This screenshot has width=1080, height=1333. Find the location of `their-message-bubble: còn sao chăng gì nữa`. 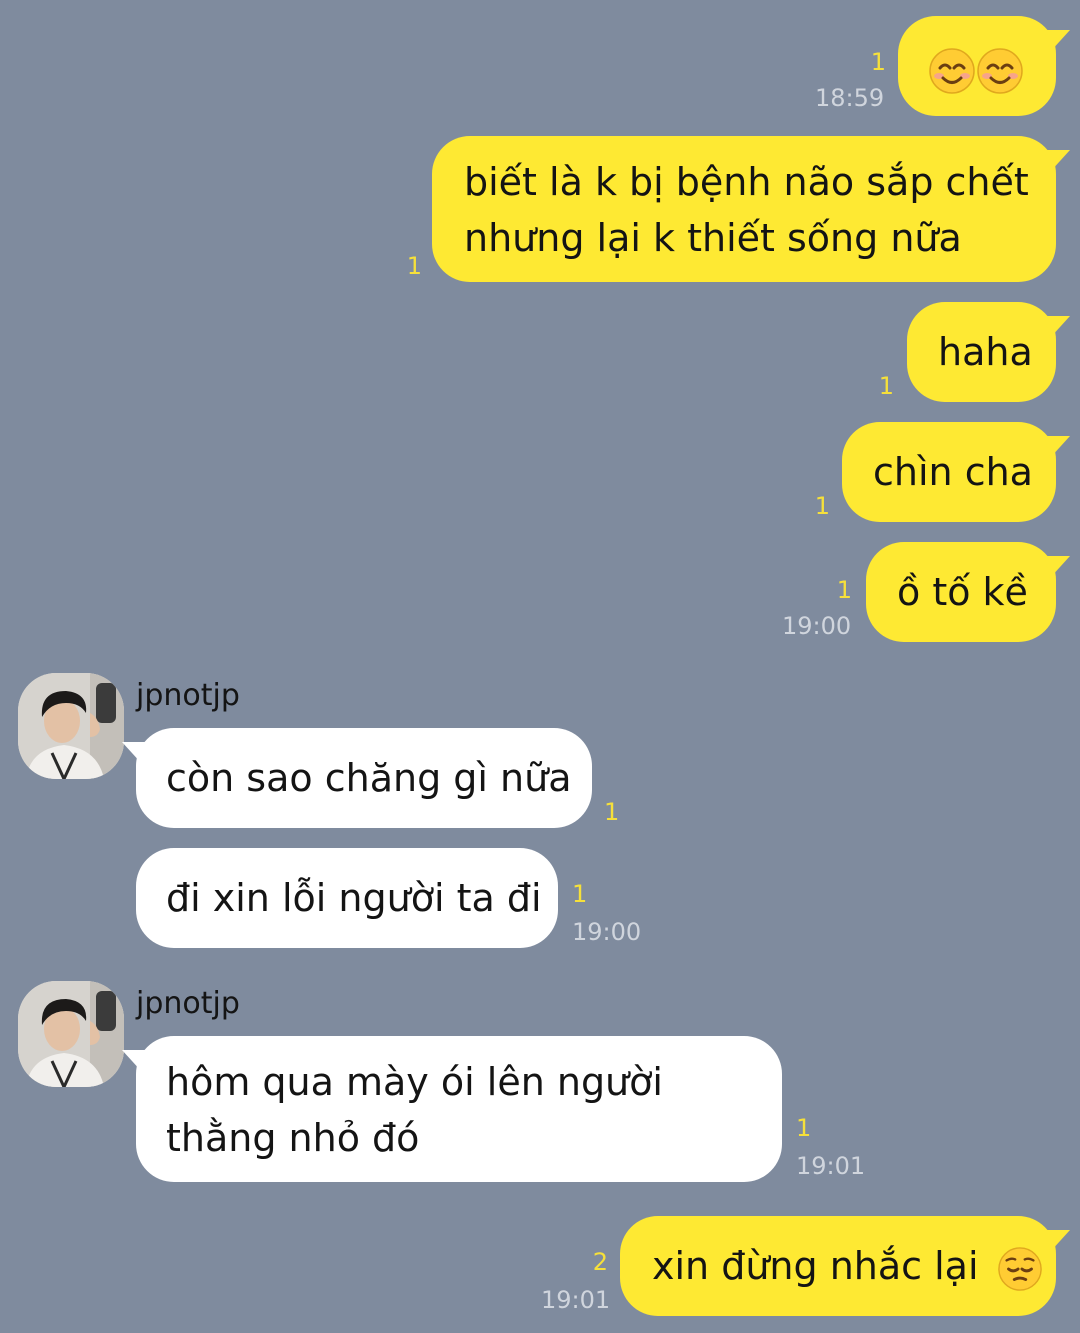

their-message-bubble: còn sao chăng gì nữa is located at coordinates (357, 778).